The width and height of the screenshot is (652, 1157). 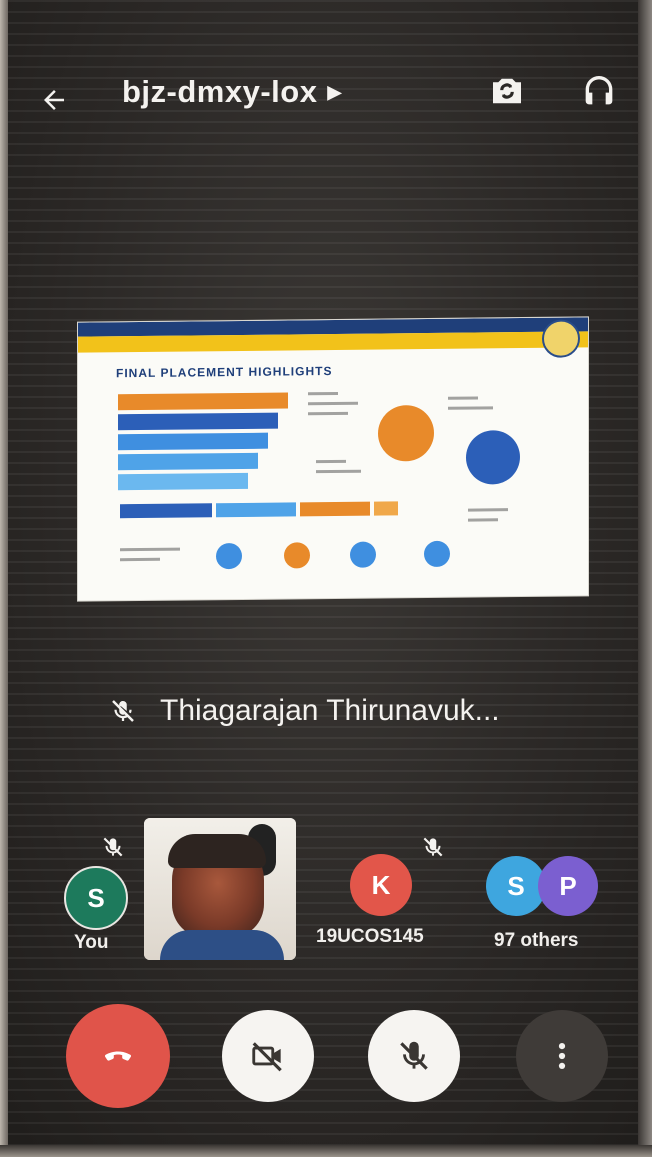 I want to click on switch-camera-icon, so click(x=507, y=91).